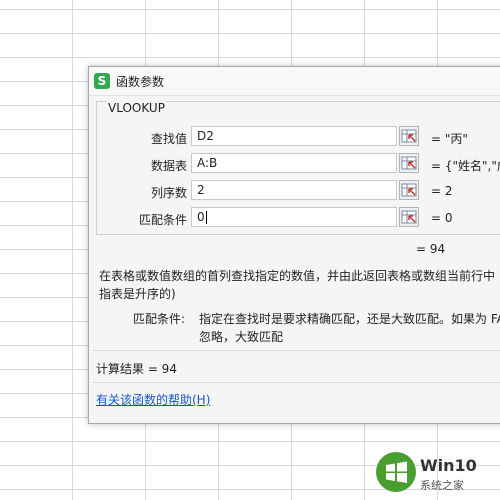 This screenshot has width=500, height=500. What do you see at coordinates (449, 139) in the screenshot?
I see `arg-result: = "丙"` at bounding box center [449, 139].